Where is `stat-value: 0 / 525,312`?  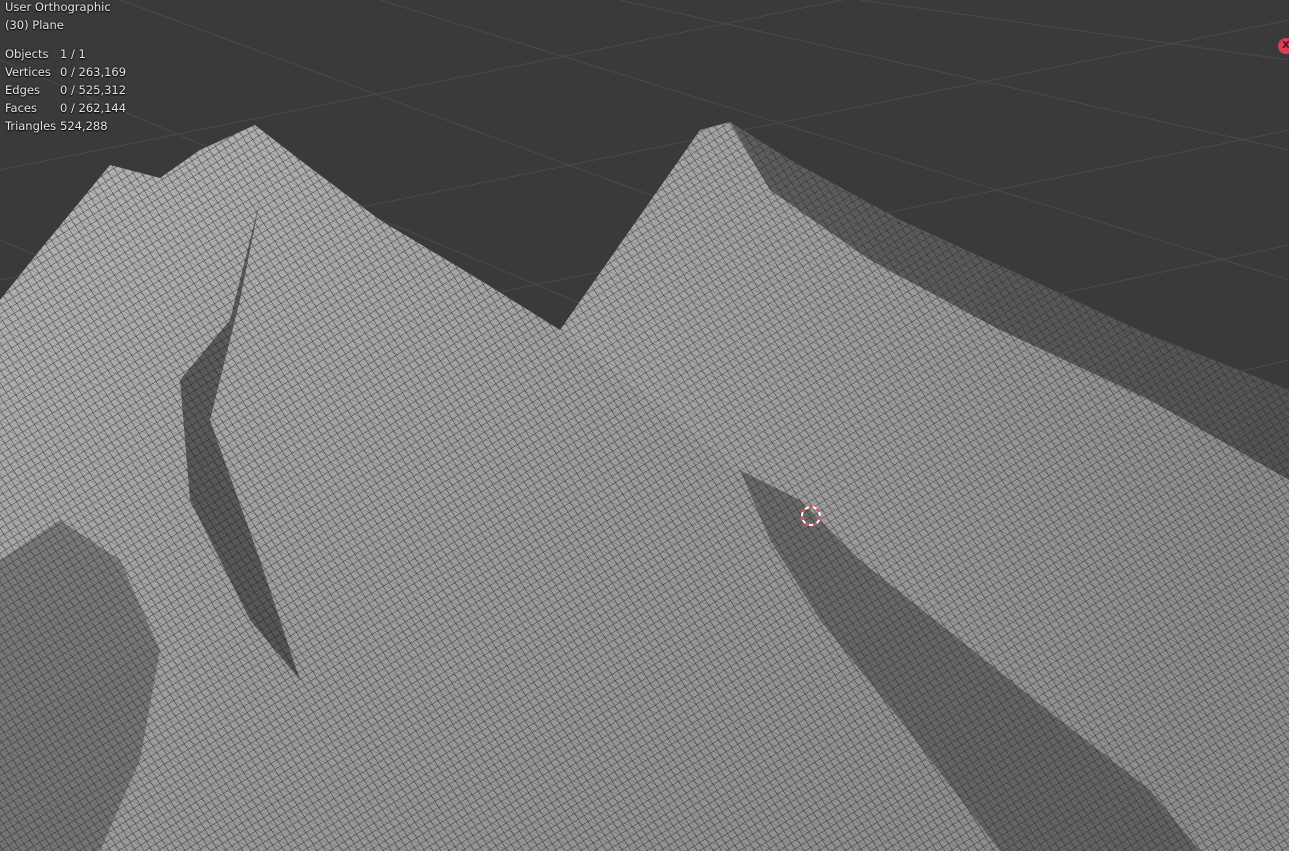
stat-value: 0 / 525,312 is located at coordinates (93, 90).